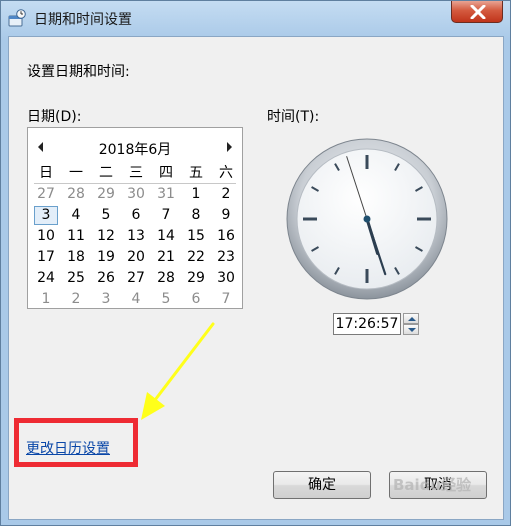  What do you see at coordinates (106, 257) in the screenshot?
I see `calendar-day: 19` at bounding box center [106, 257].